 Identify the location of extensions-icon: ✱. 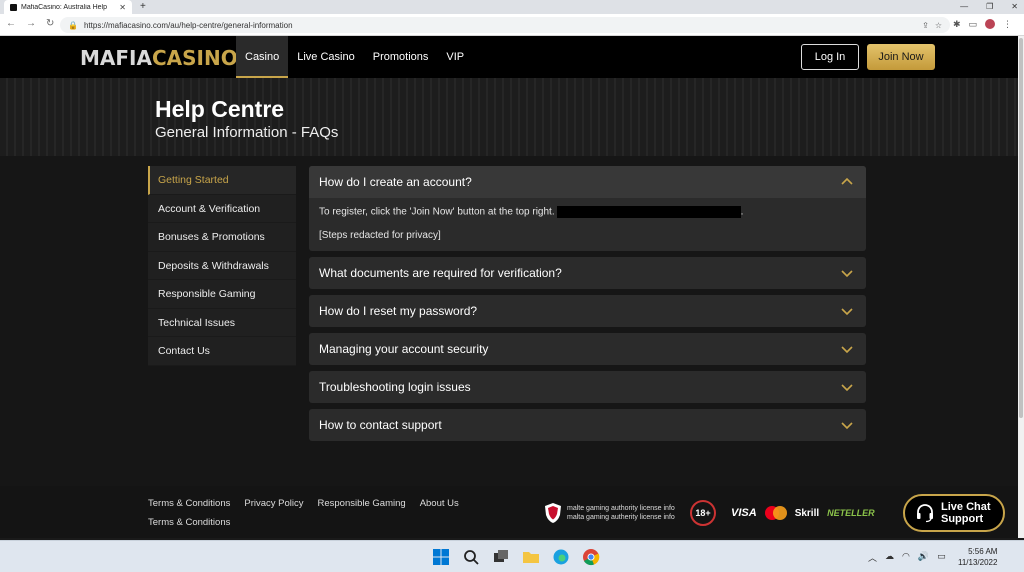
(957, 24).